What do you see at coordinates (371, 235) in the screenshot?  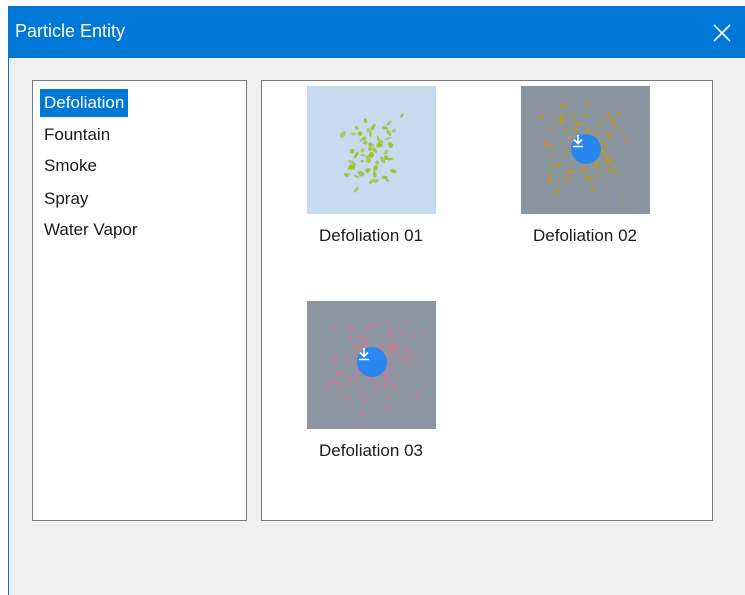 I see `gallery-item-label: Defoliation 01` at bounding box center [371, 235].